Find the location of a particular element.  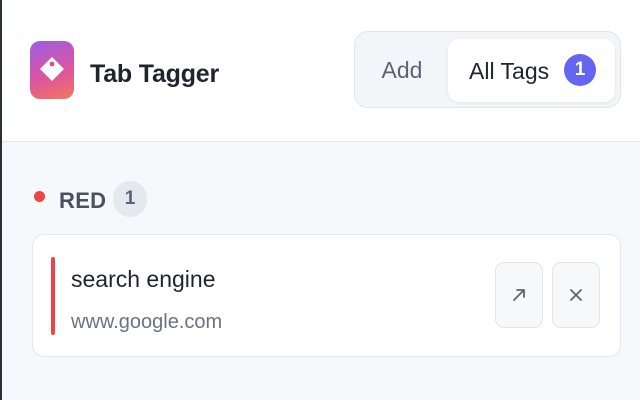

group-count-badge: 1 is located at coordinates (130, 199).